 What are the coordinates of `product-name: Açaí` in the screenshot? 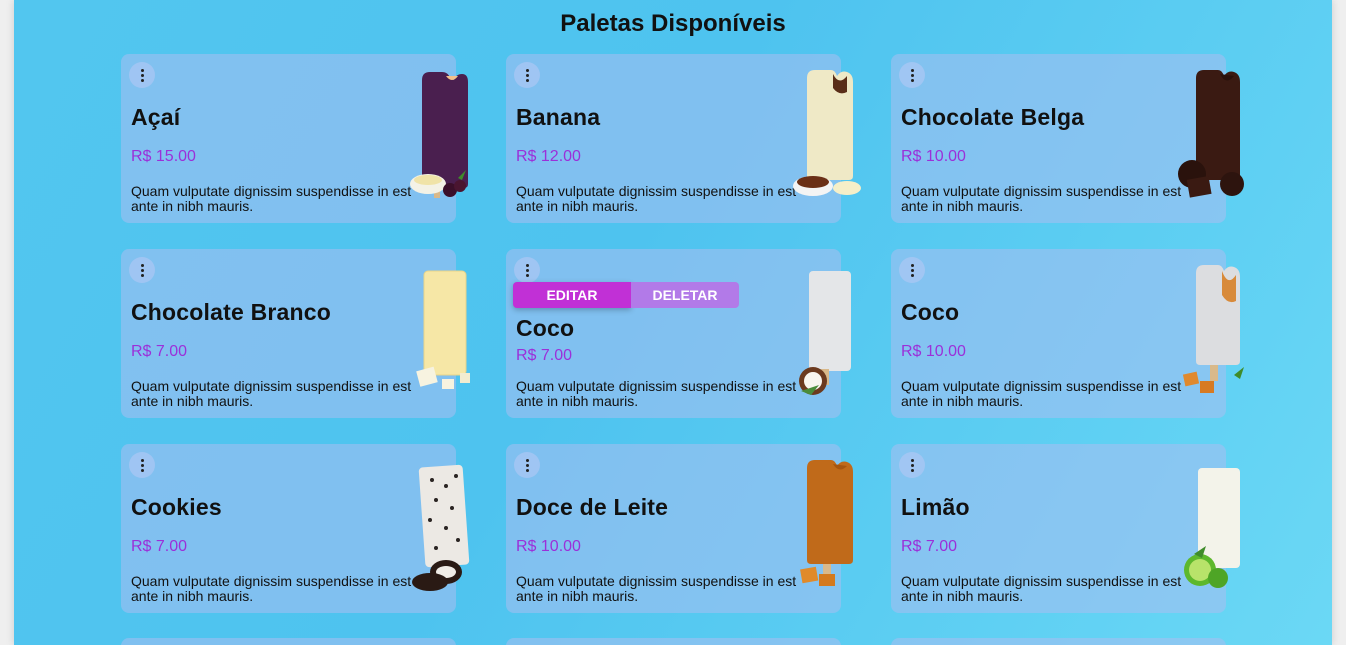 It's located at (156, 117).